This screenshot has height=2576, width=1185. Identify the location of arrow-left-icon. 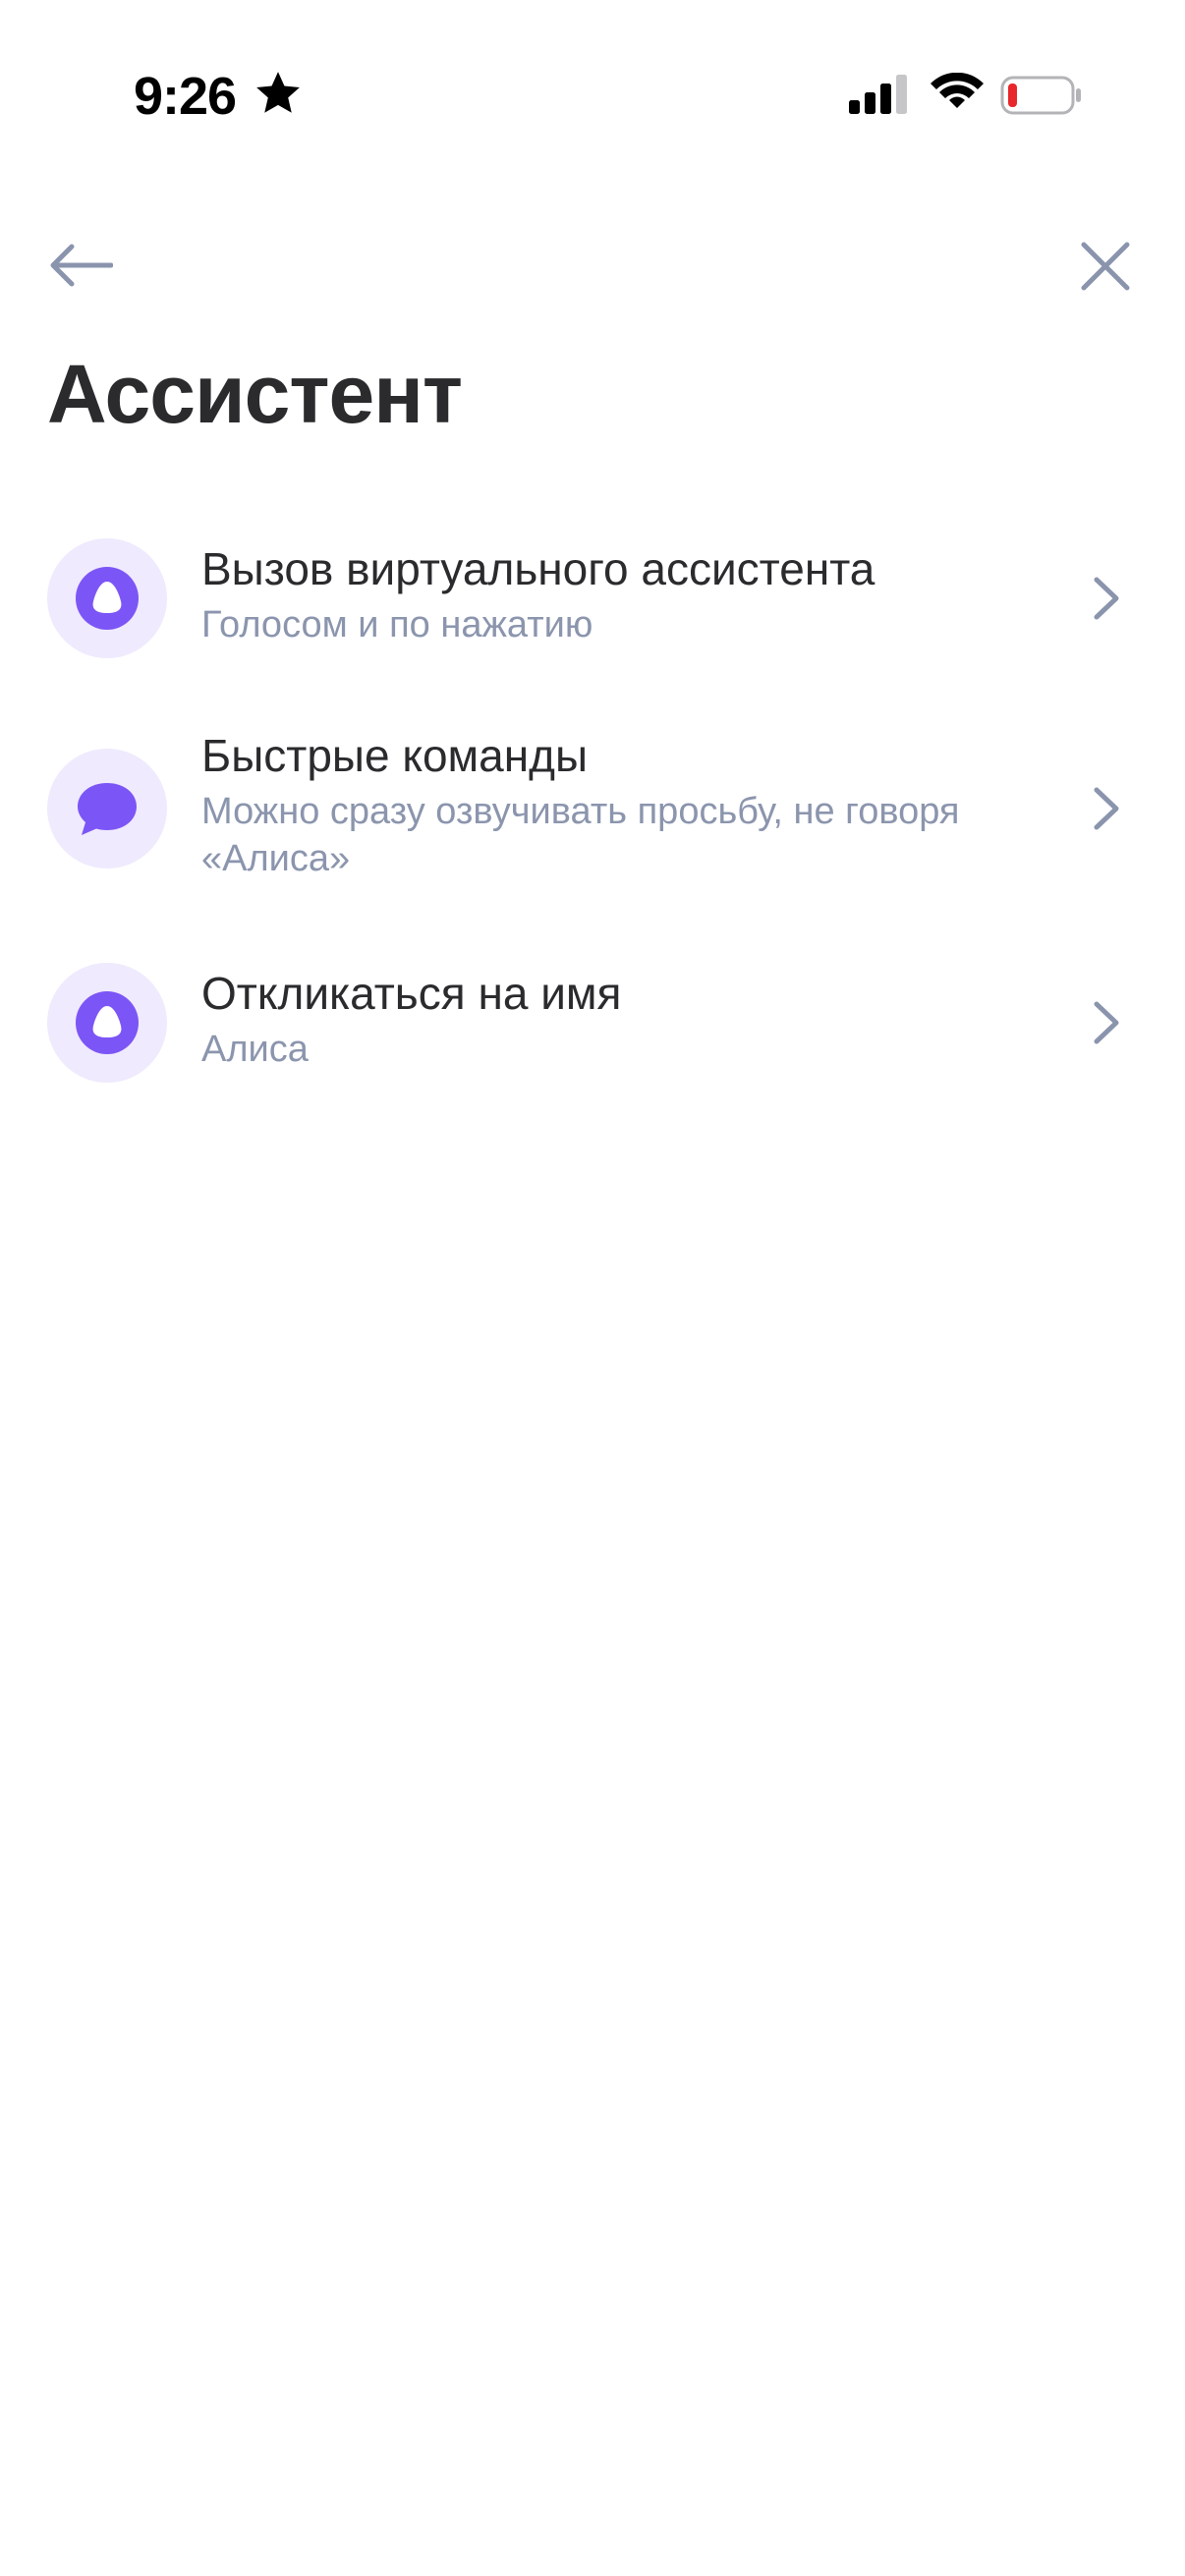
(82, 265).